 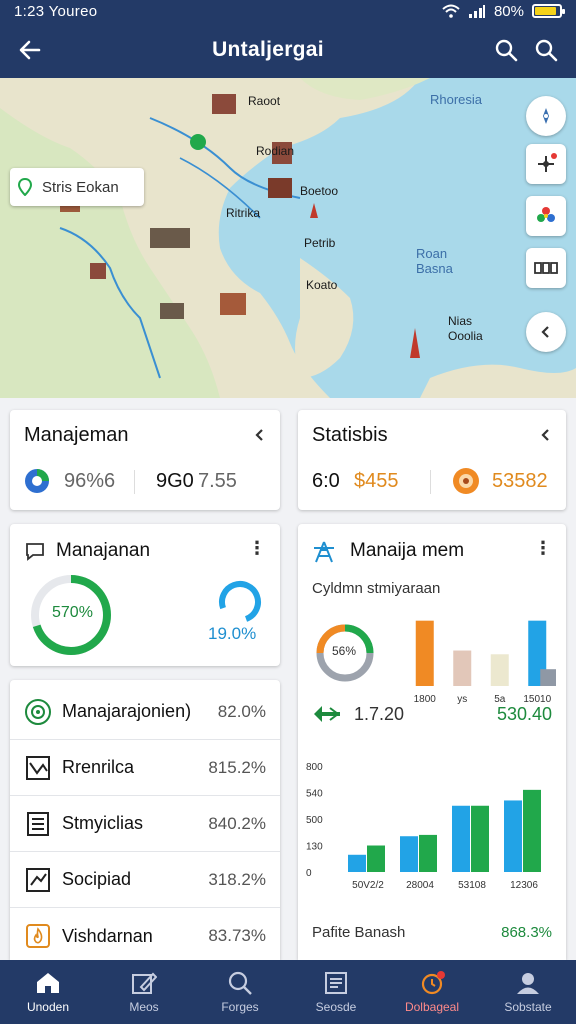 I want to click on location-pin-icon, so click(x=25, y=187).